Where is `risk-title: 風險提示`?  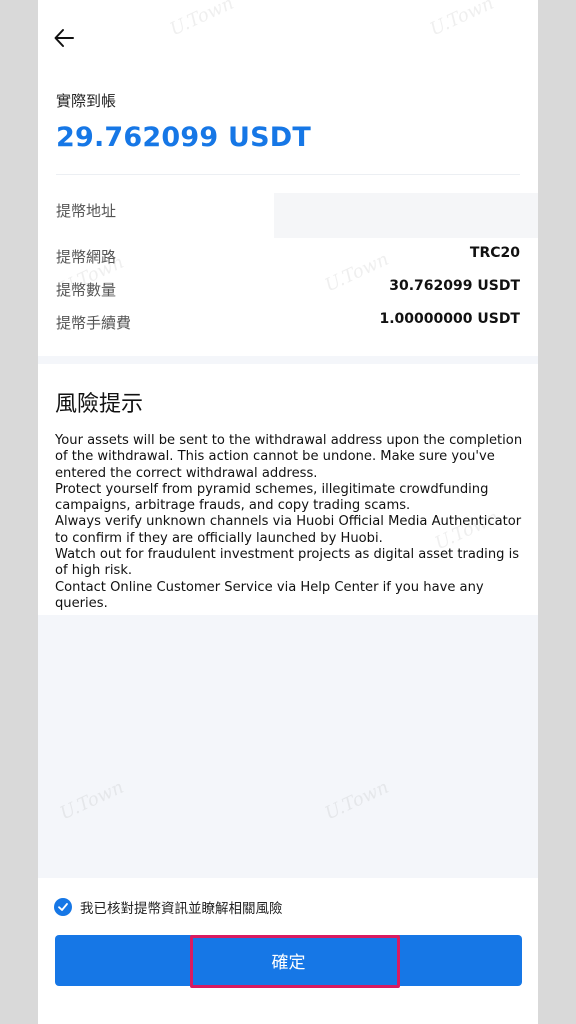
risk-title: 風險提示 is located at coordinates (99, 404).